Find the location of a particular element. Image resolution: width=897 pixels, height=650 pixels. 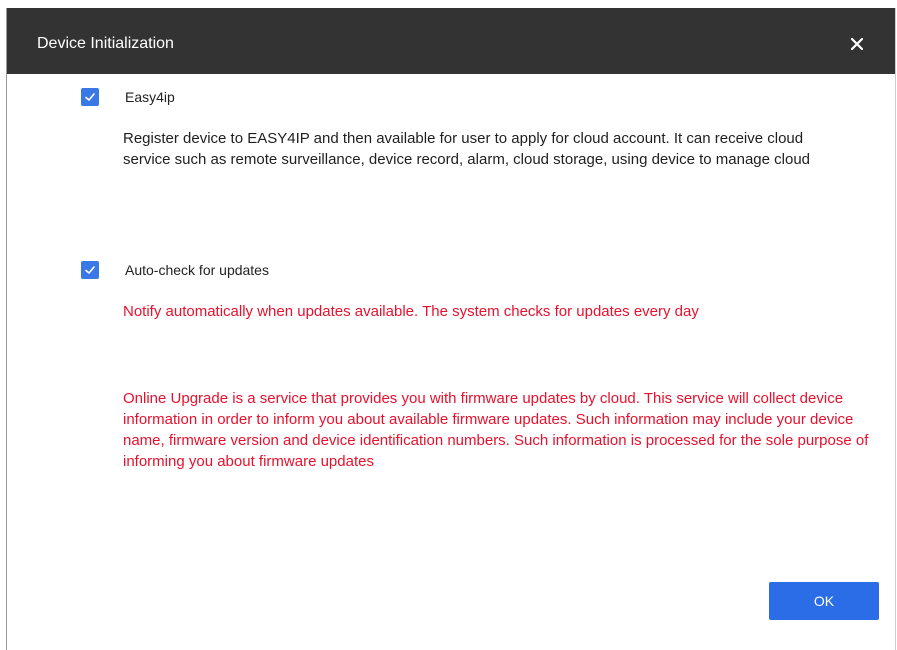

ok-button: OK is located at coordinates (824, 601).